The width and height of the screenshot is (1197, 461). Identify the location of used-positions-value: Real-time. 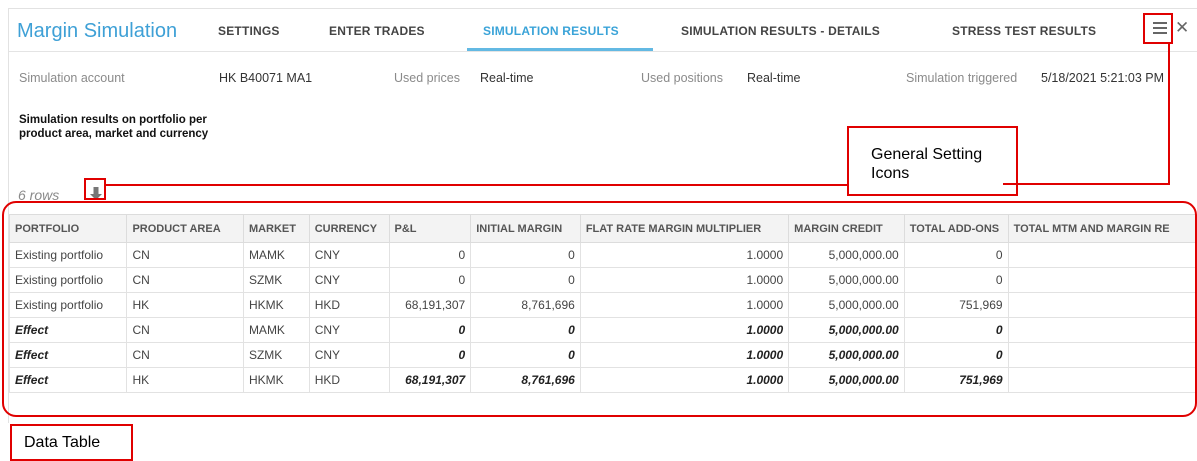
(774, 78).